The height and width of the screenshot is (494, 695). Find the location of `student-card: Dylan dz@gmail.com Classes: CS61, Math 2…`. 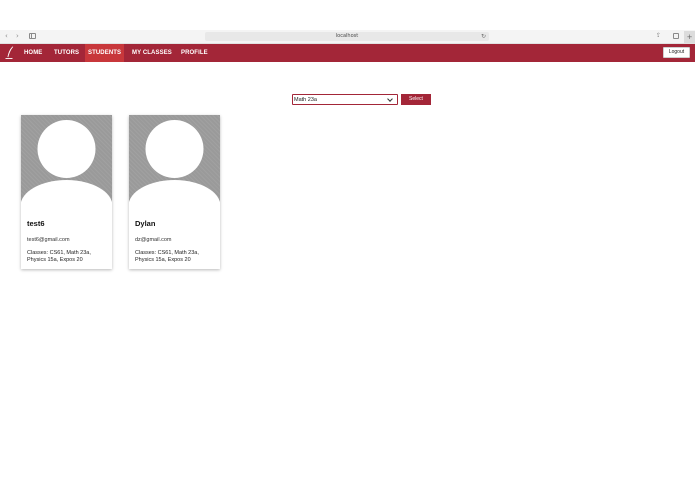

student-card: Dylan dz@gmail.com Classes: CS61, Math 2… is located at coordinates (174, 192).